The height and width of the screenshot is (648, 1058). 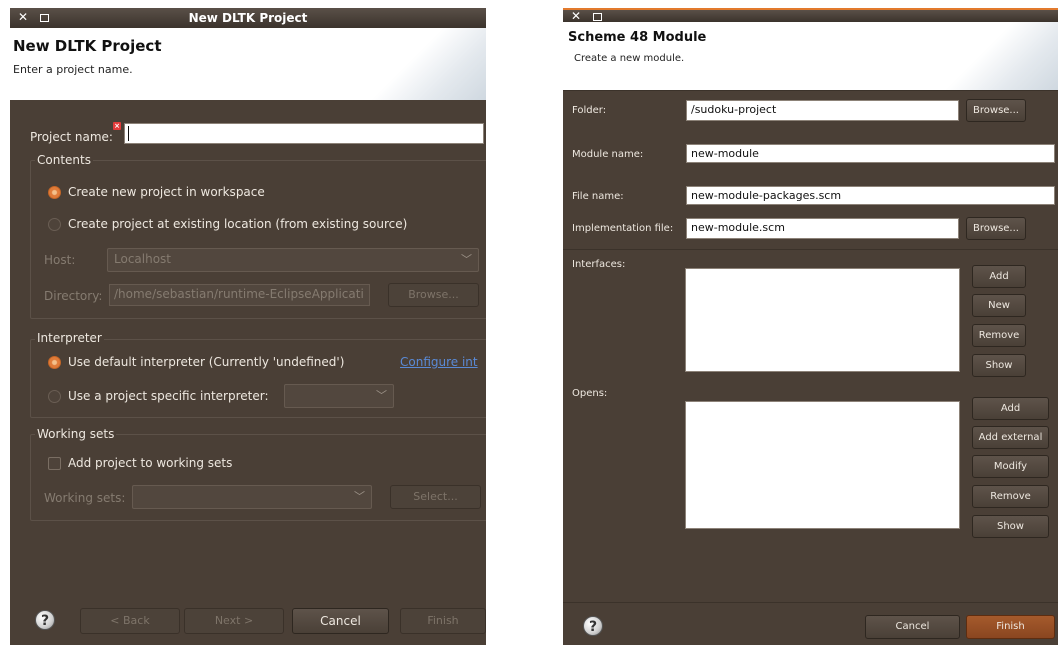 What do you see at coordinates (598, 196) in the screenshot?
I see `file-name-label: File name:` at bounding box center [598, 196].